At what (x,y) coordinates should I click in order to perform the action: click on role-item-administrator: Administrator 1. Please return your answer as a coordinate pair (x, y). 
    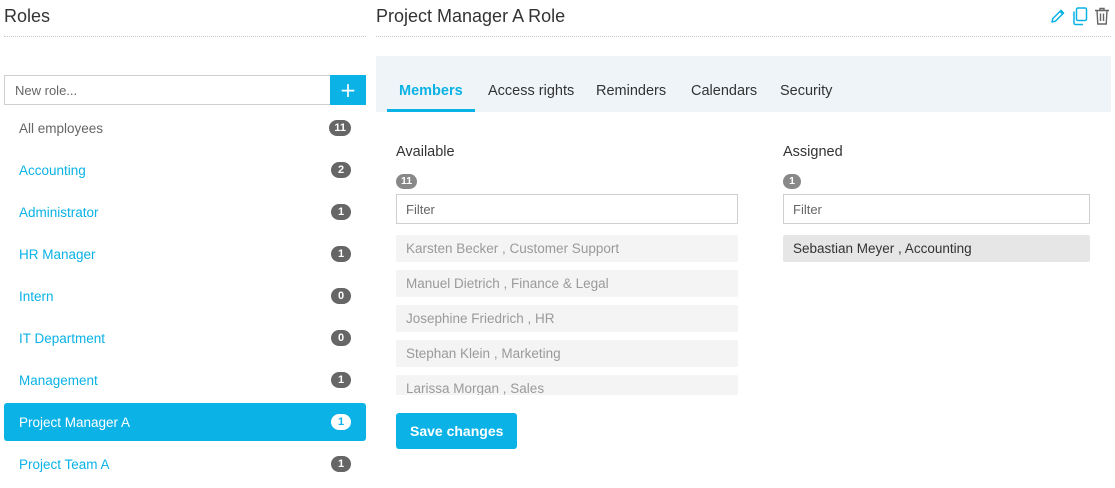
    Looking at the image, I should click on (185, 212).